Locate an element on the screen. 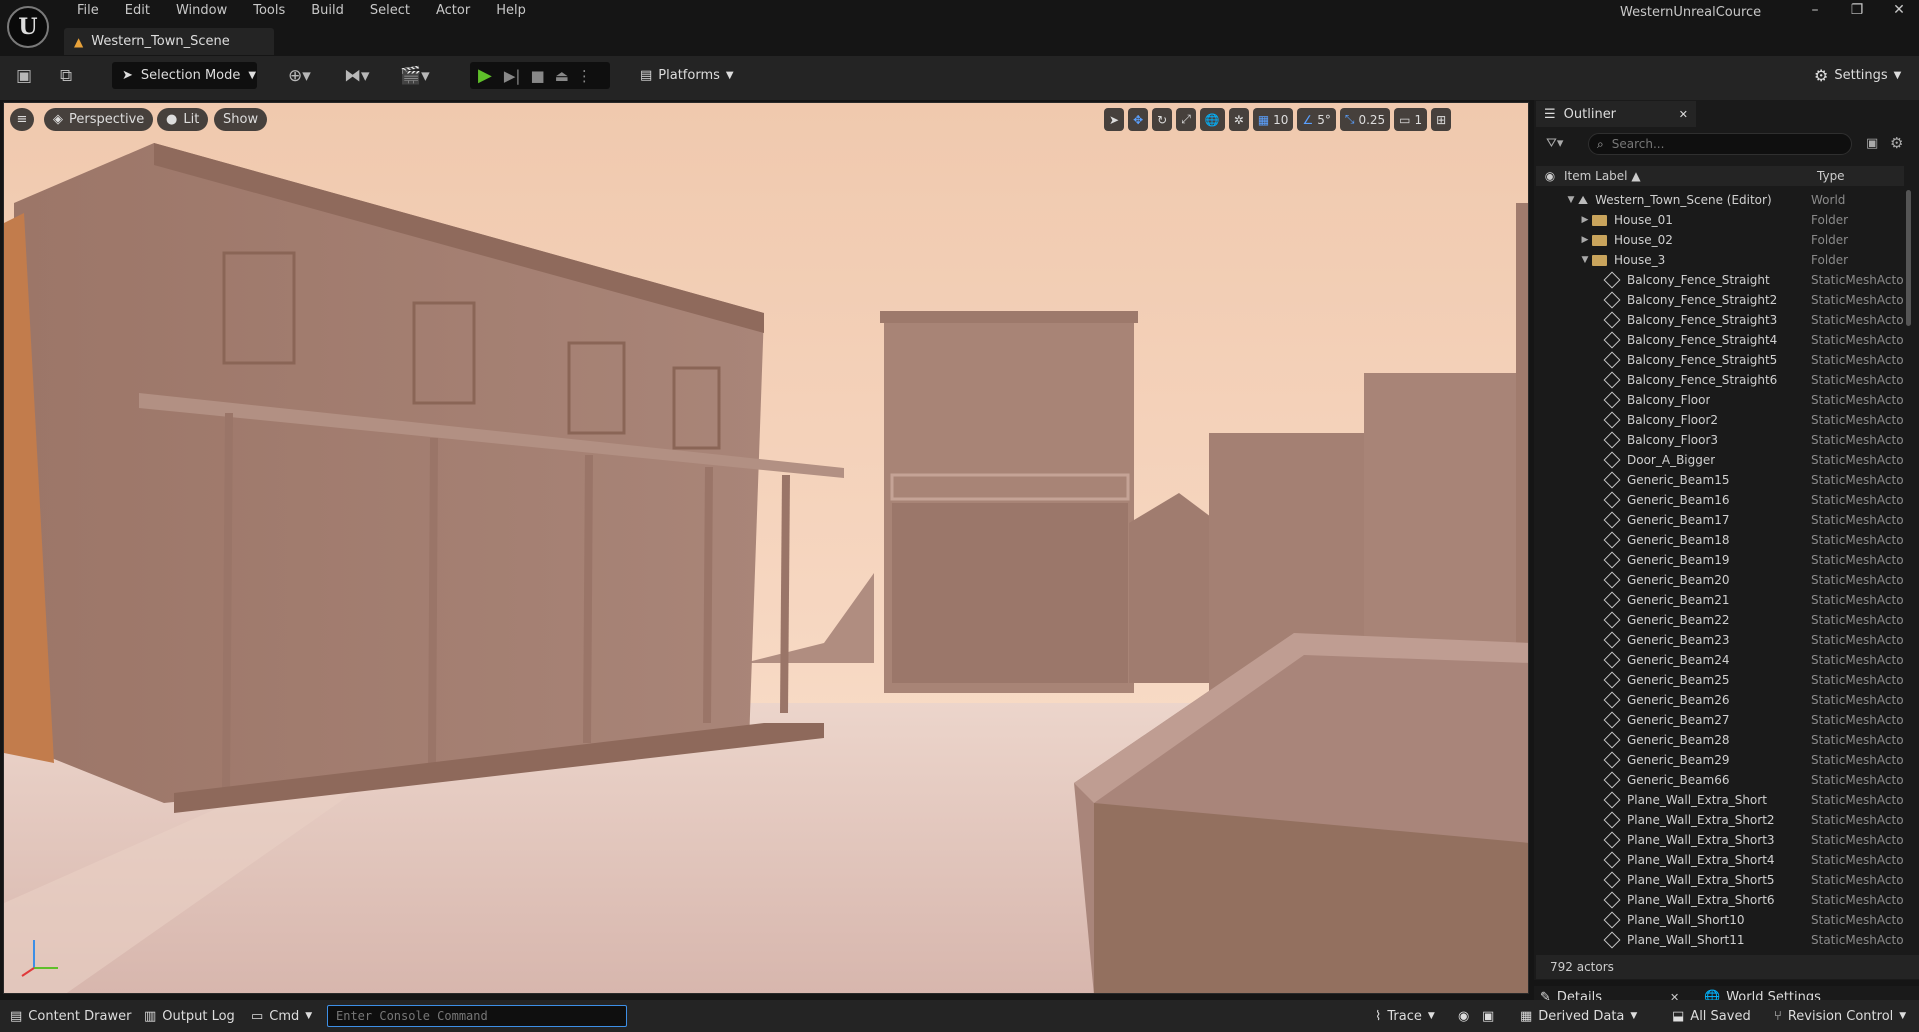 The image size is (1919, 1032). outliner-row: Generic_Beam21 StaticMeshActor is located at coordinates (1720, 600).